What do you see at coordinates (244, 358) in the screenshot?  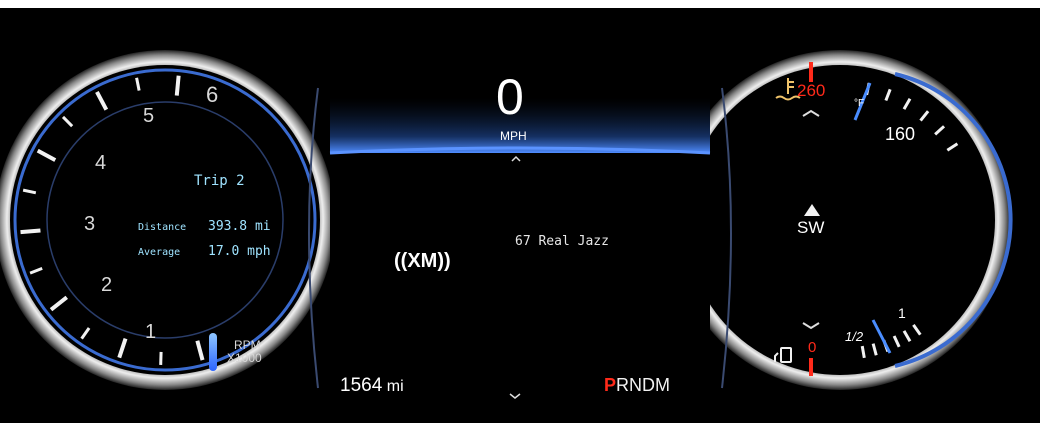 I see `rpm-unit-multiplier: X1000` at bounding box center [244, 358].